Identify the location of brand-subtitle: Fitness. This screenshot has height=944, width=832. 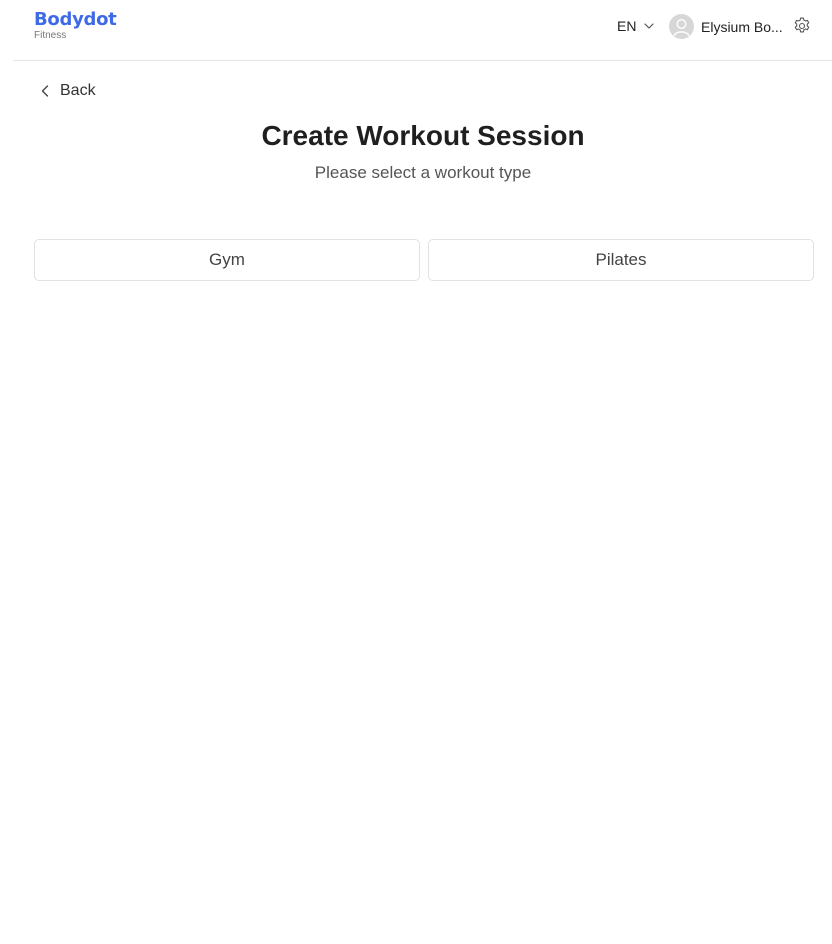
(50, 35).